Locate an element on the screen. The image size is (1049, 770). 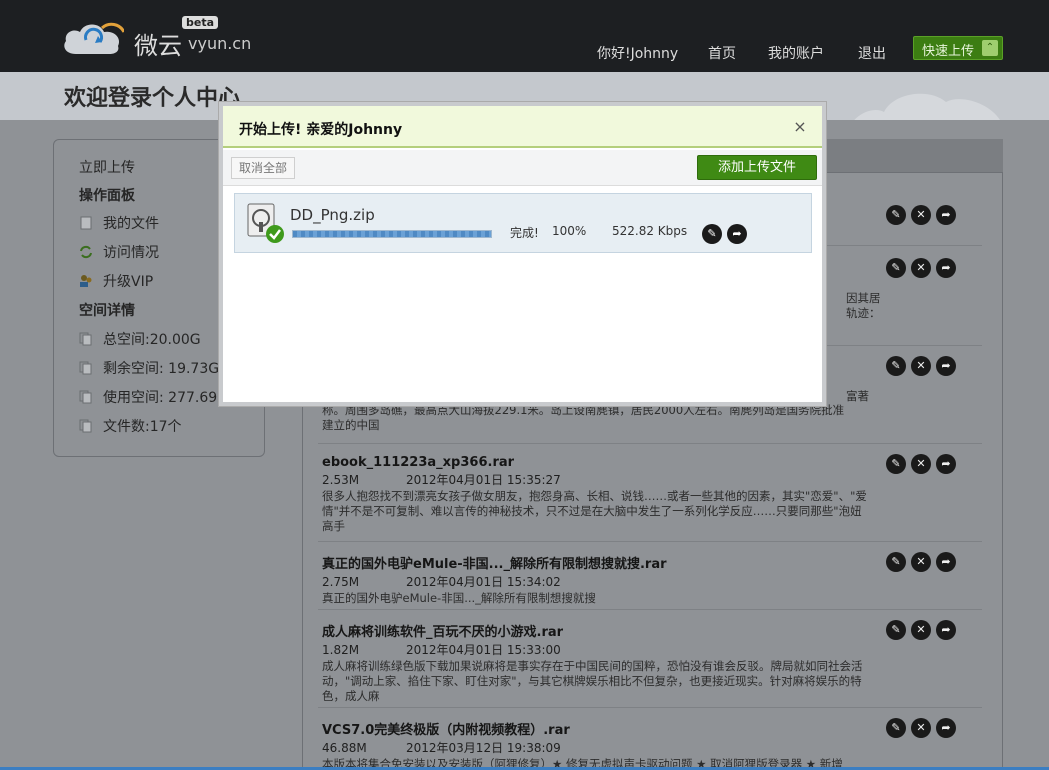
space-total: 总空间:20.00G is located at coordinates (140, 339).